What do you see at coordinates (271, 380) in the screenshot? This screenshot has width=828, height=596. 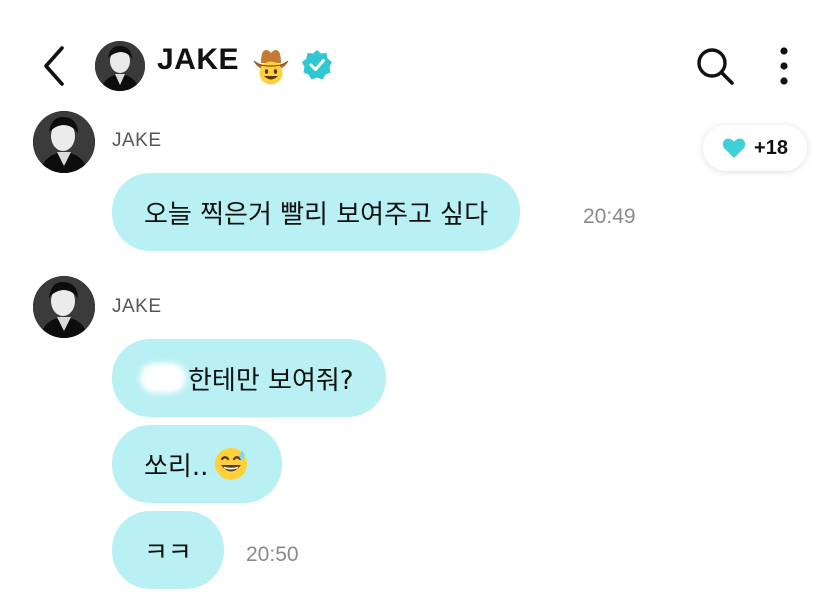 I see `message-text: 한테만 보여줘?` at bounding box center [271, 380].